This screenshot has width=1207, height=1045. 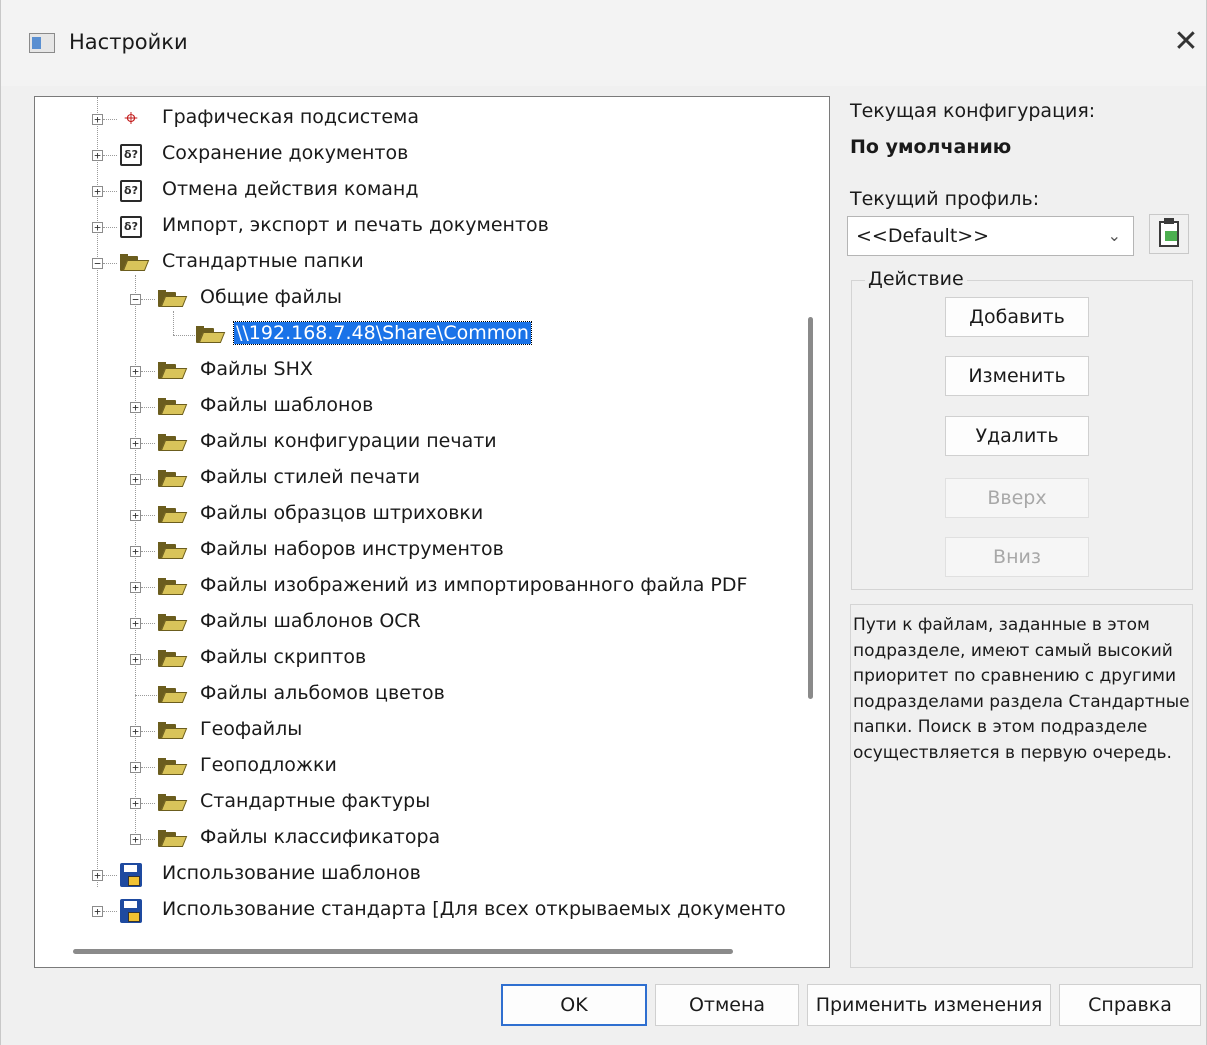 What do you see at coordinates (929, 1005) in the screenshot?
I see `apply-button: Применить изменения` at bounding box center [929, 1005].